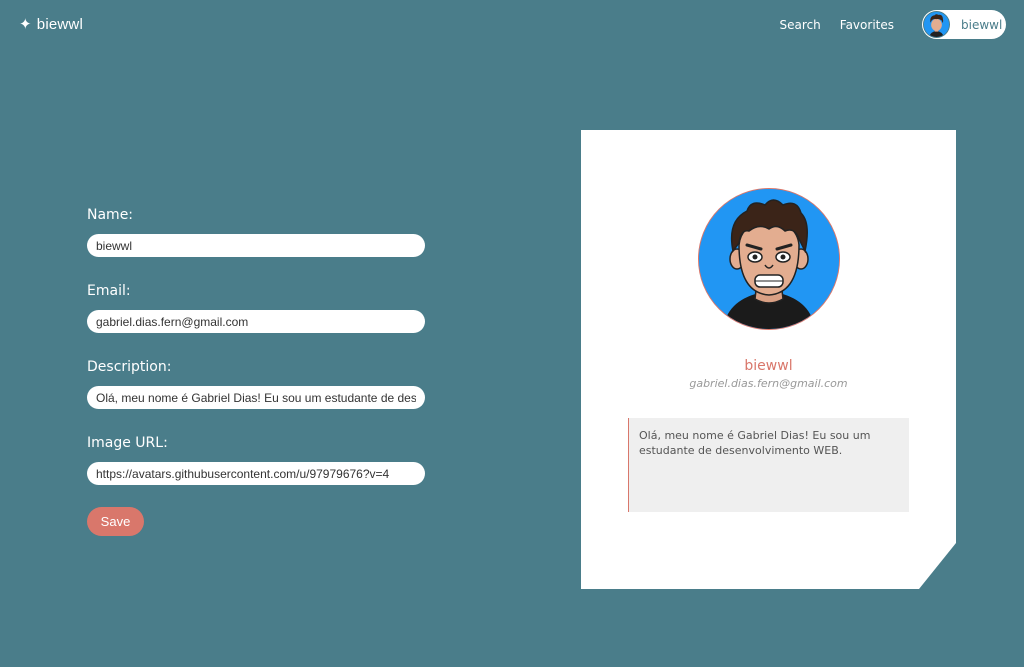 The height and width of the screenshot is (667, 1024). Describe the element at coordinates (982, 24) in the screenshot. I see `user-name: biewwl` at that location.